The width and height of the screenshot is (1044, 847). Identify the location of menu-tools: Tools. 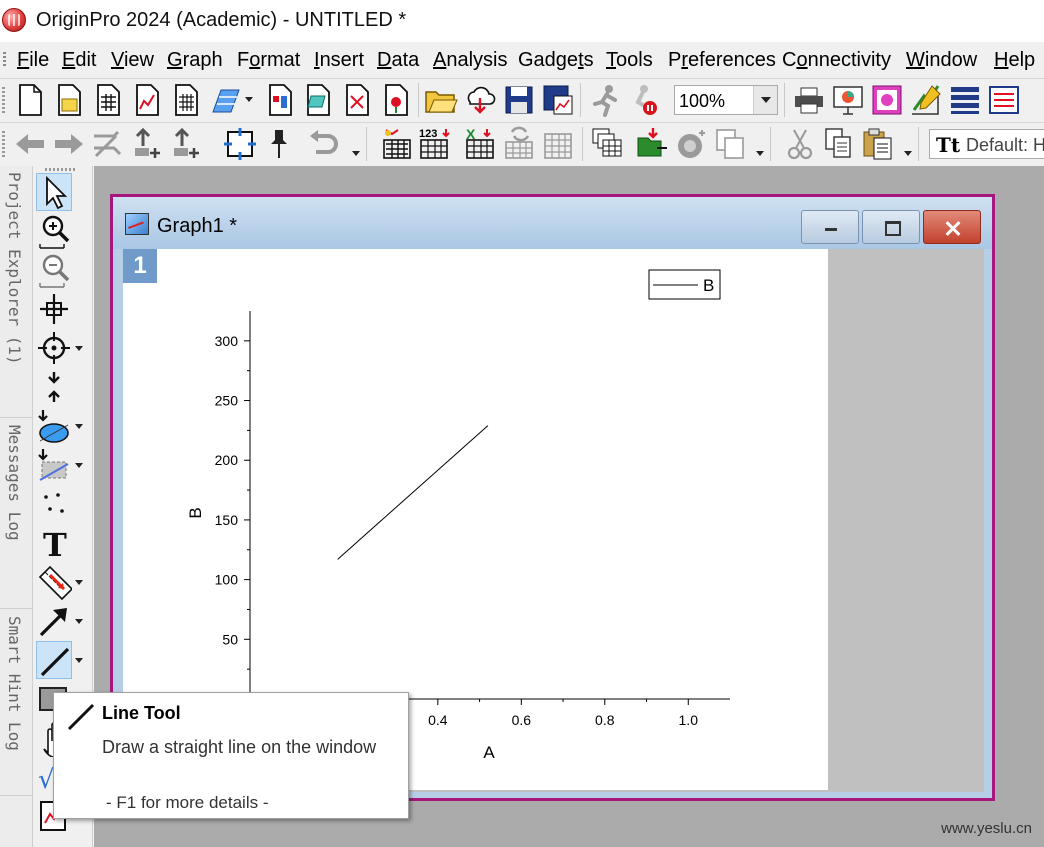
(629, 60).